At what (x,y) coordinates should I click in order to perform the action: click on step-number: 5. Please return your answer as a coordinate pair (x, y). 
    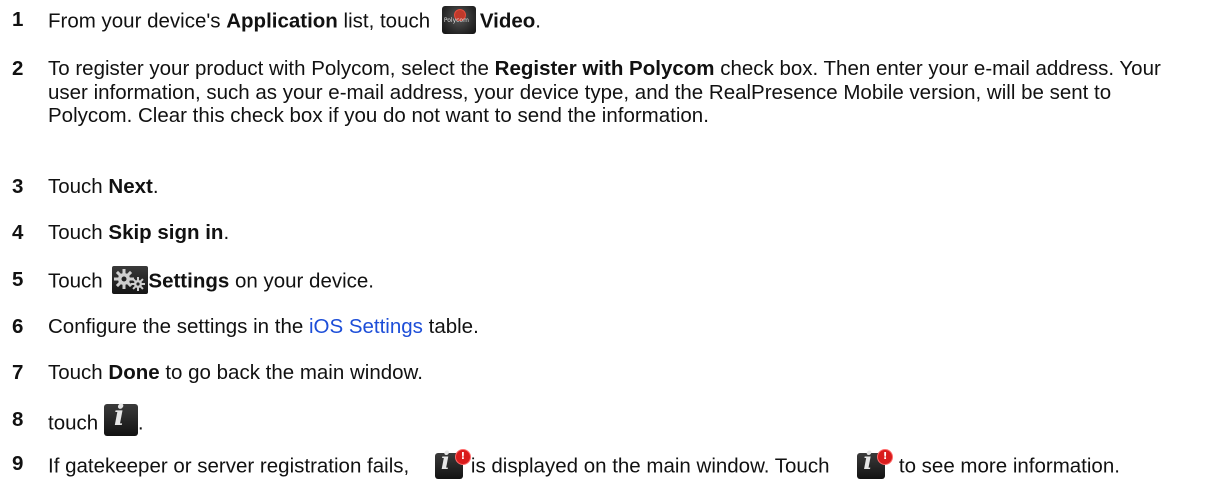
    Looking at the image, I should click on (18, 279).